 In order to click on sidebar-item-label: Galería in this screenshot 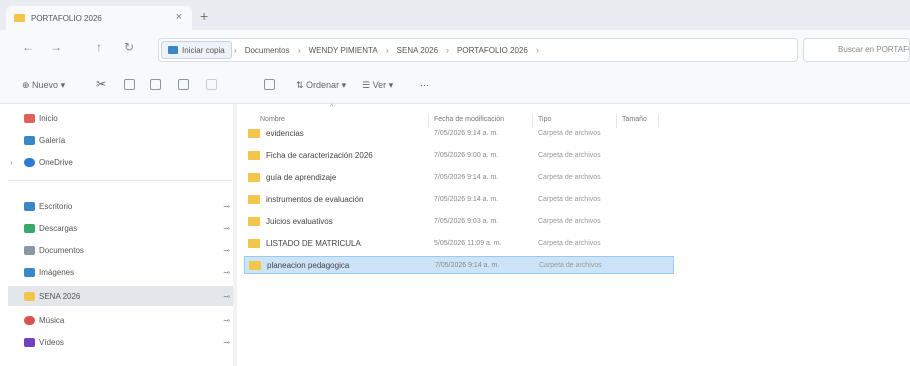, I will do `click(52, 140)`.